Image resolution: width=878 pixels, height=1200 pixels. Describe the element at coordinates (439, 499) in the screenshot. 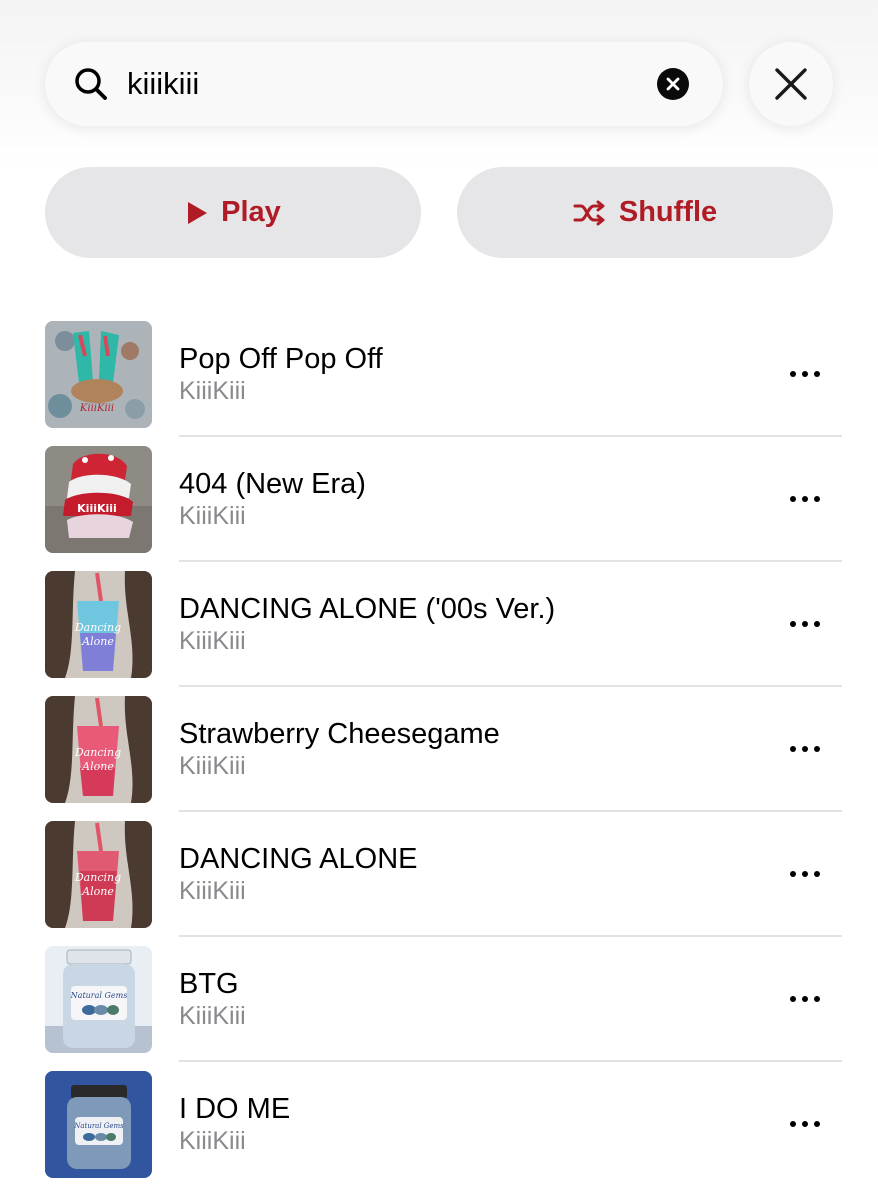

I see `track-row: KiiiKiii 404 (New Era) KiiiKiii` at that location.